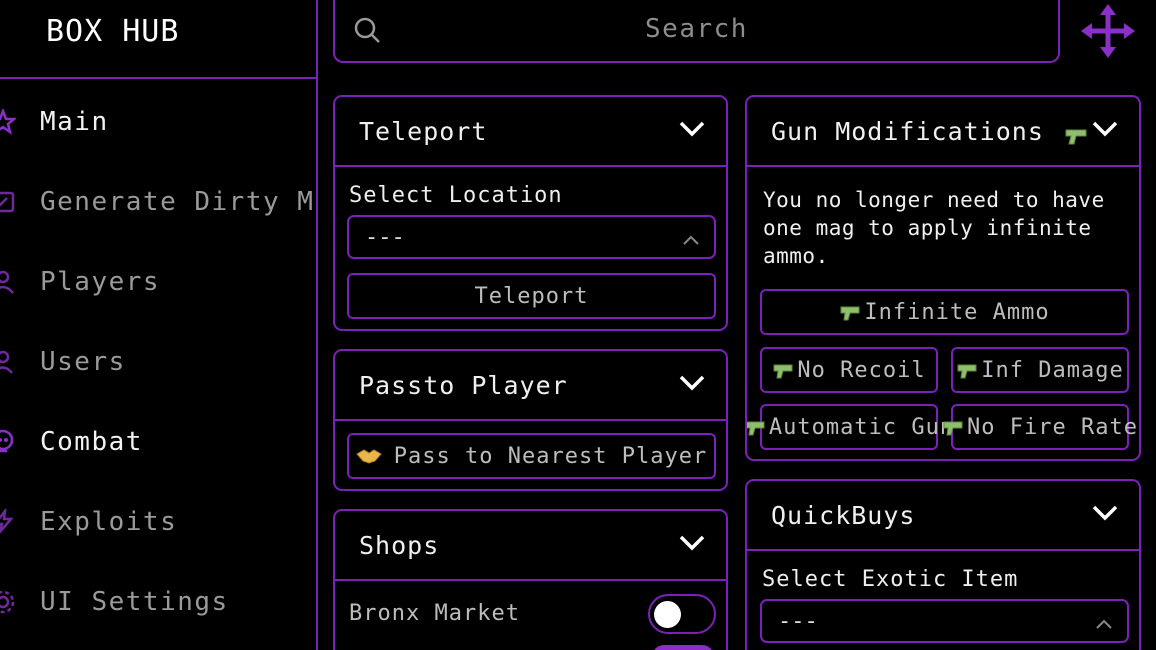 This screenshot has width=1156, height=650. Describe the element at coordinates (8, 442) in the screenshot. I see `skull-icon` at that location.